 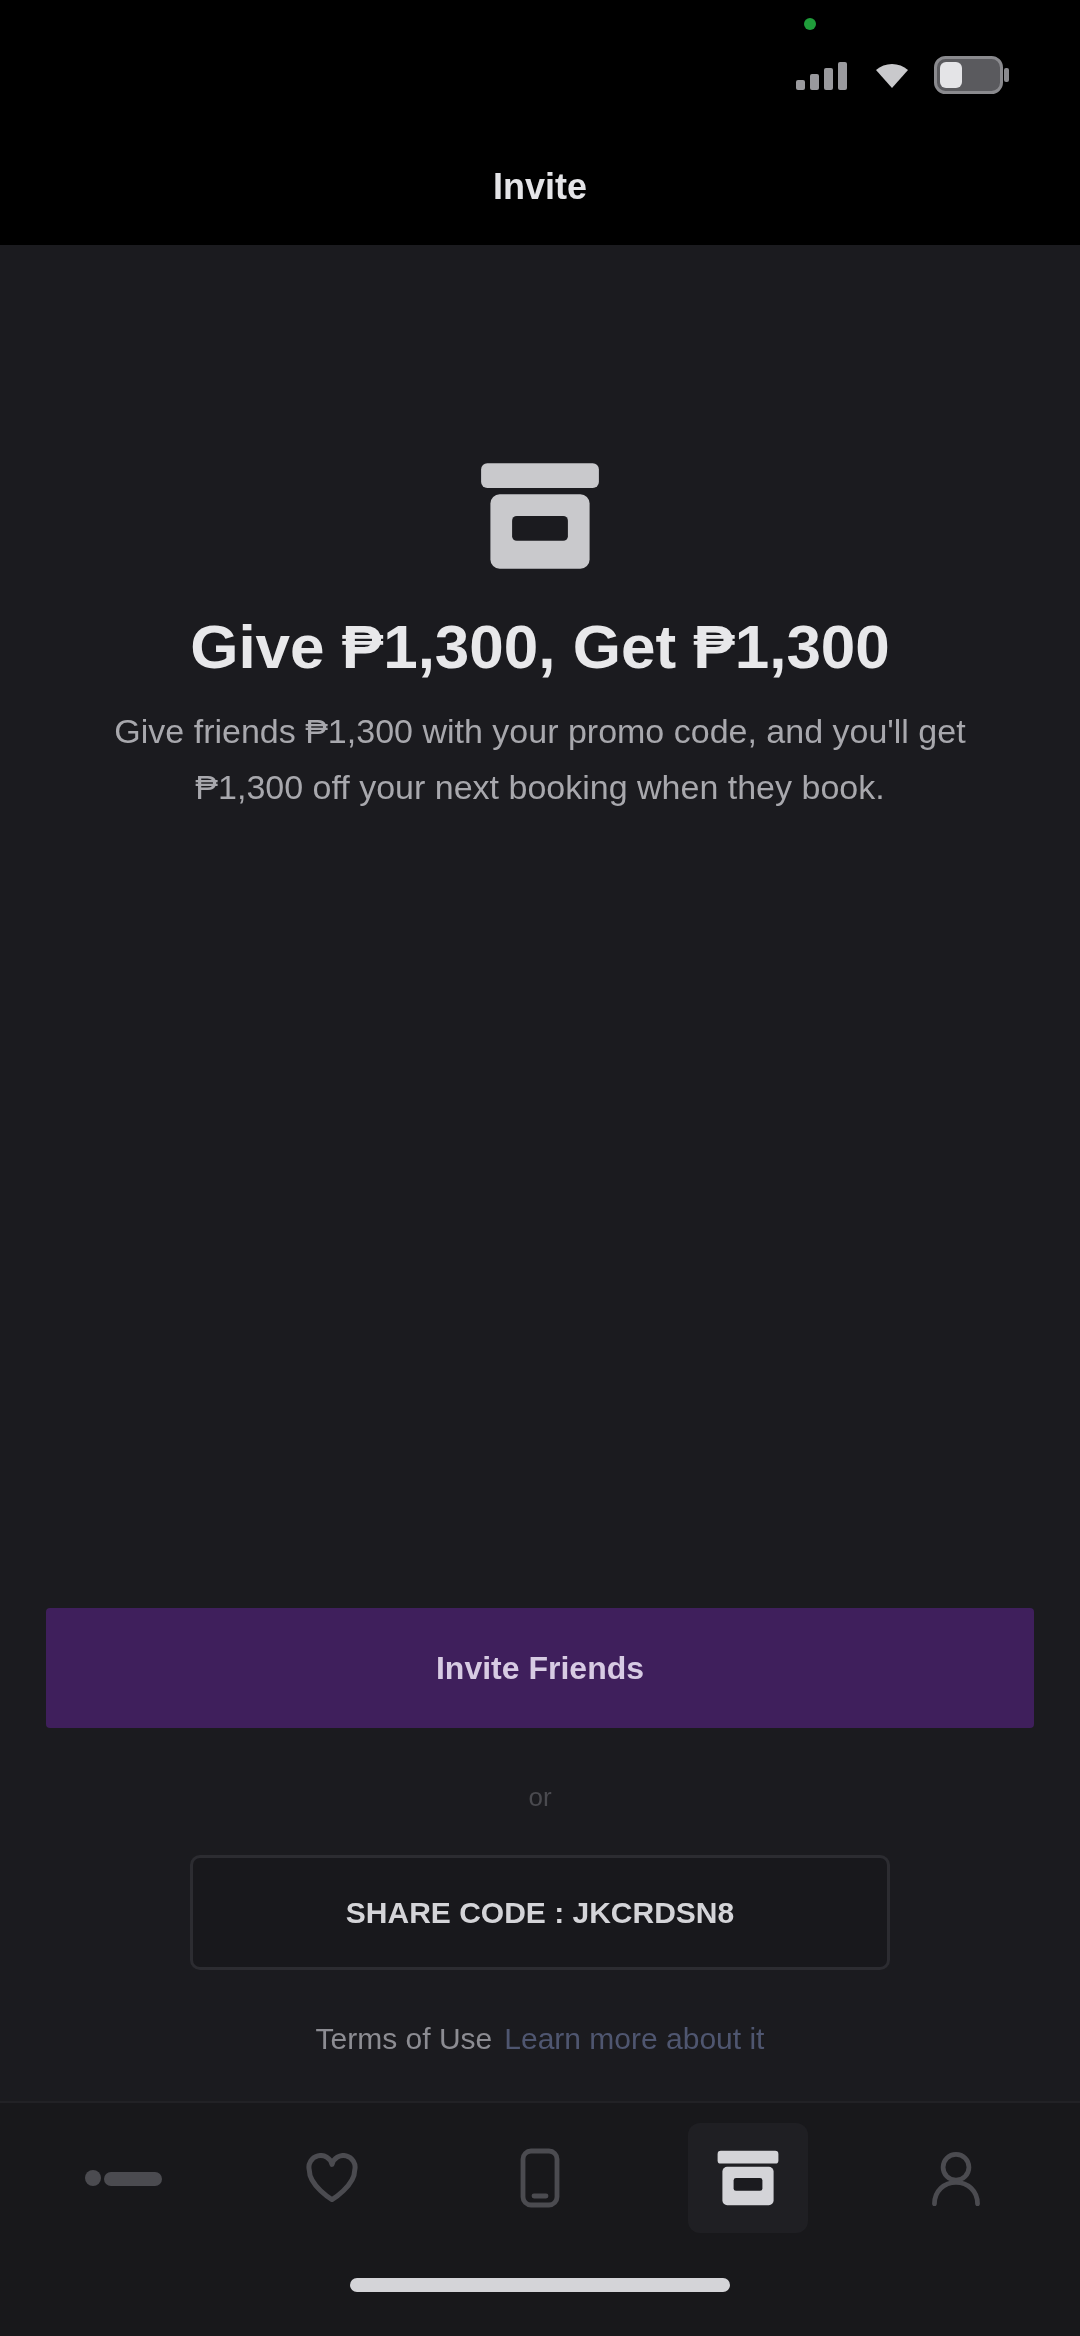 What do you see at coordinates (540, 1668) in the screenshot?
I see `invite-friends-button: Invite Friends` at bounding box center [540, 1668].